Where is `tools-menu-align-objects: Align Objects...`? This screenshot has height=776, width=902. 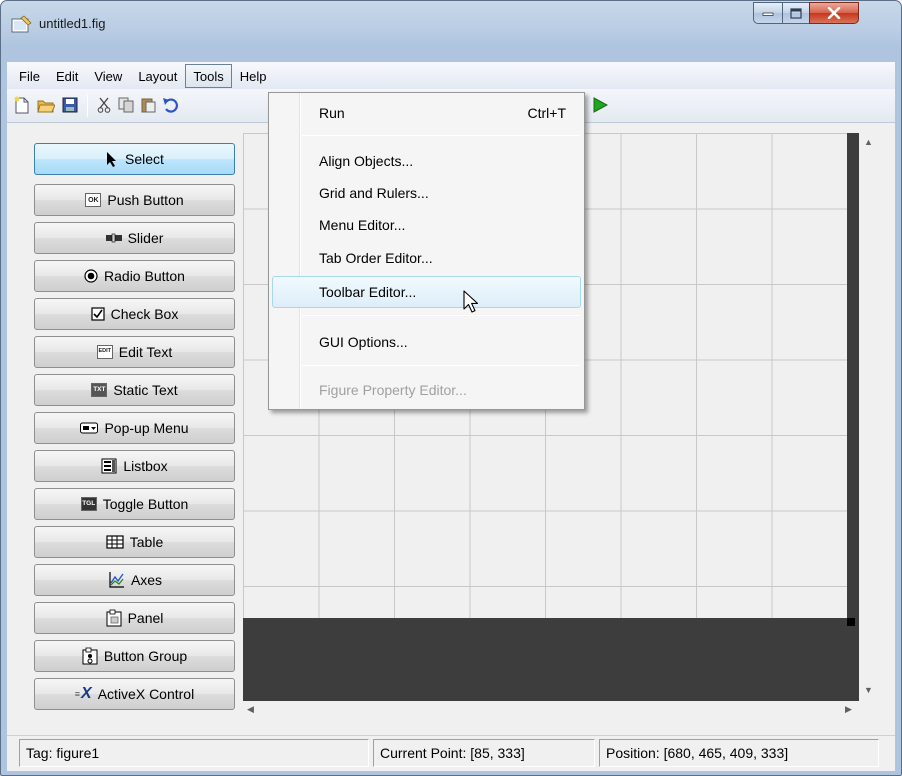
tools-menu-align-objects: Align Objects... is located at coordinates (426, 161).